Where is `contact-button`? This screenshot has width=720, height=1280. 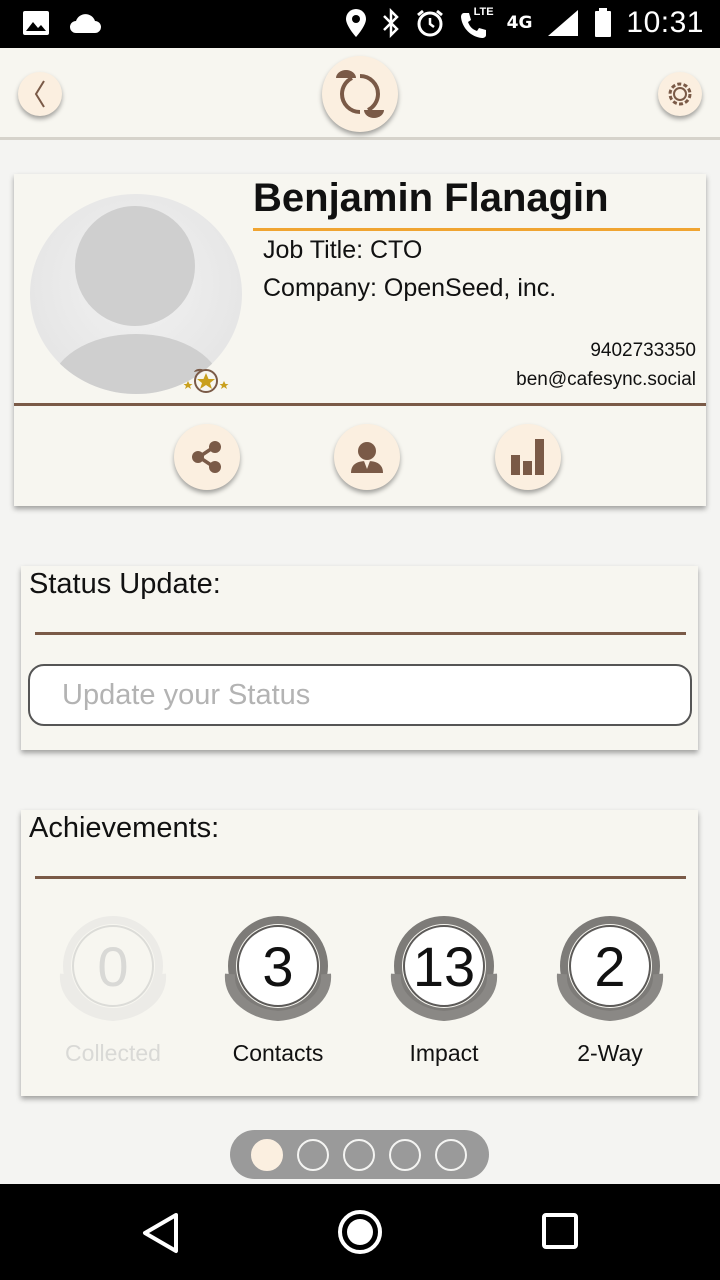 contact-button is located at coordinates (367, 457).